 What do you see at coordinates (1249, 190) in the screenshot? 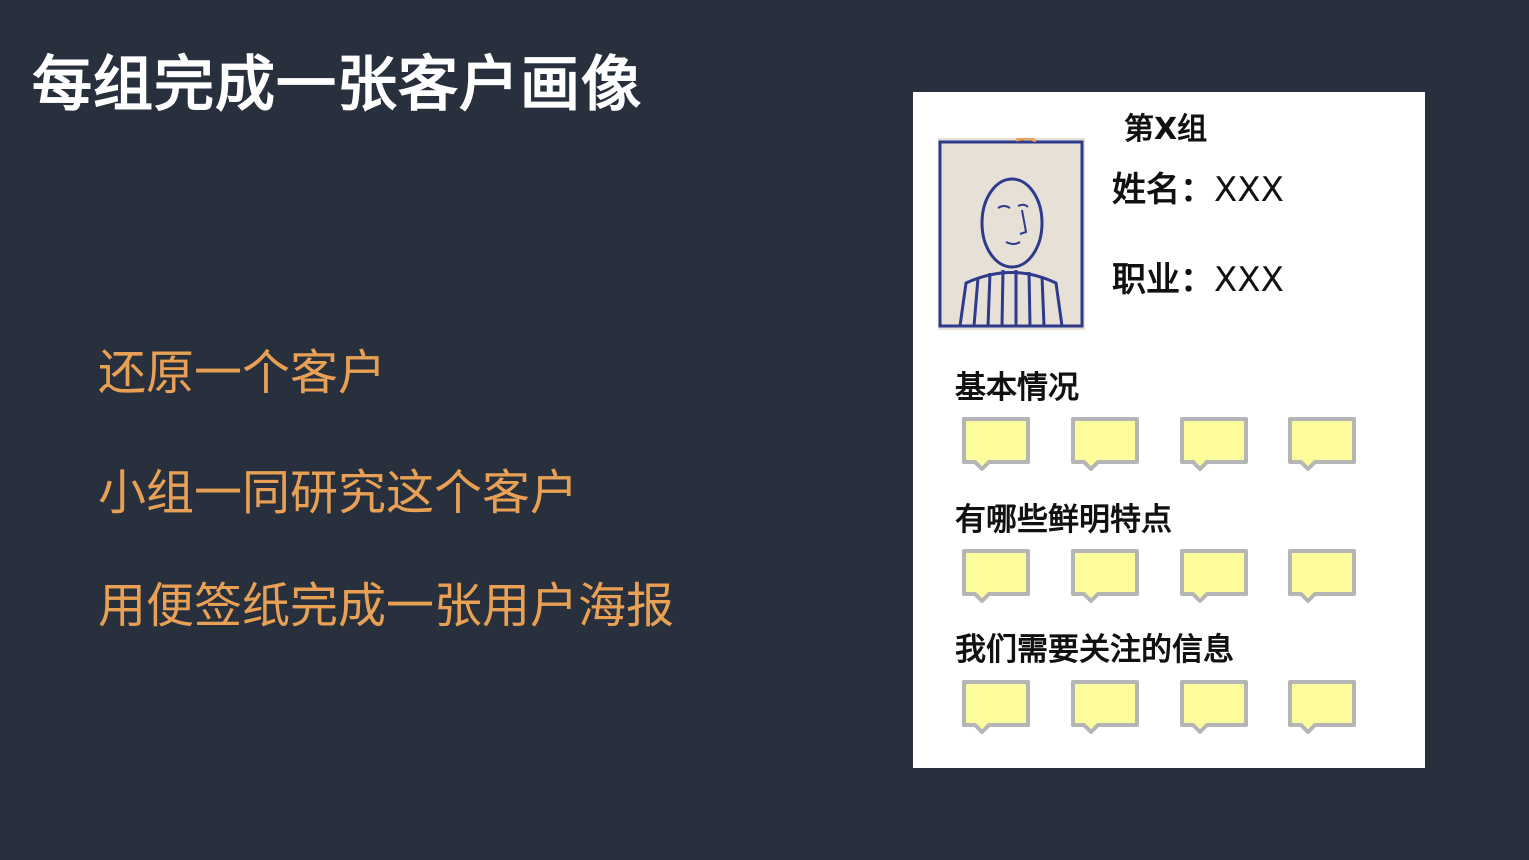
I see `name-value: XXX` at bounding box center [1249, 190].